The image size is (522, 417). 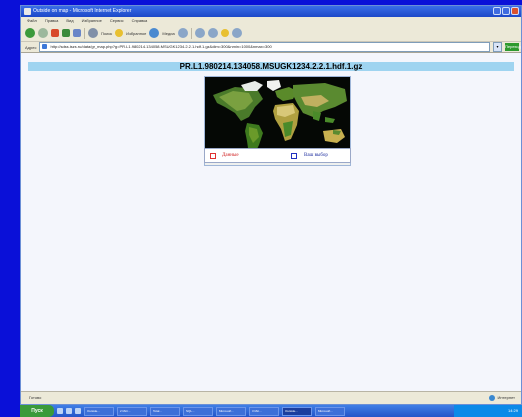 I want to click on choice-checkbox, so click(x=294, y=156).